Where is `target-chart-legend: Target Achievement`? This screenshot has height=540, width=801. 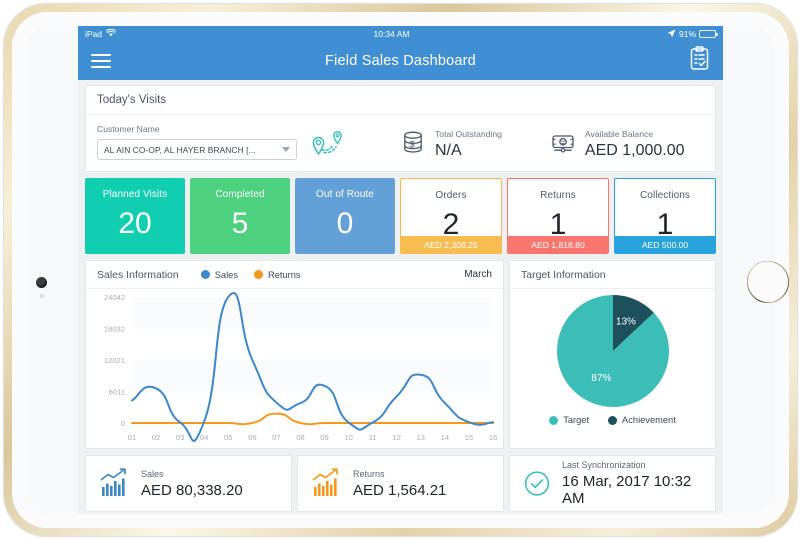 target-chart-legend: Target Achievement is located at coordinates (612, 420).